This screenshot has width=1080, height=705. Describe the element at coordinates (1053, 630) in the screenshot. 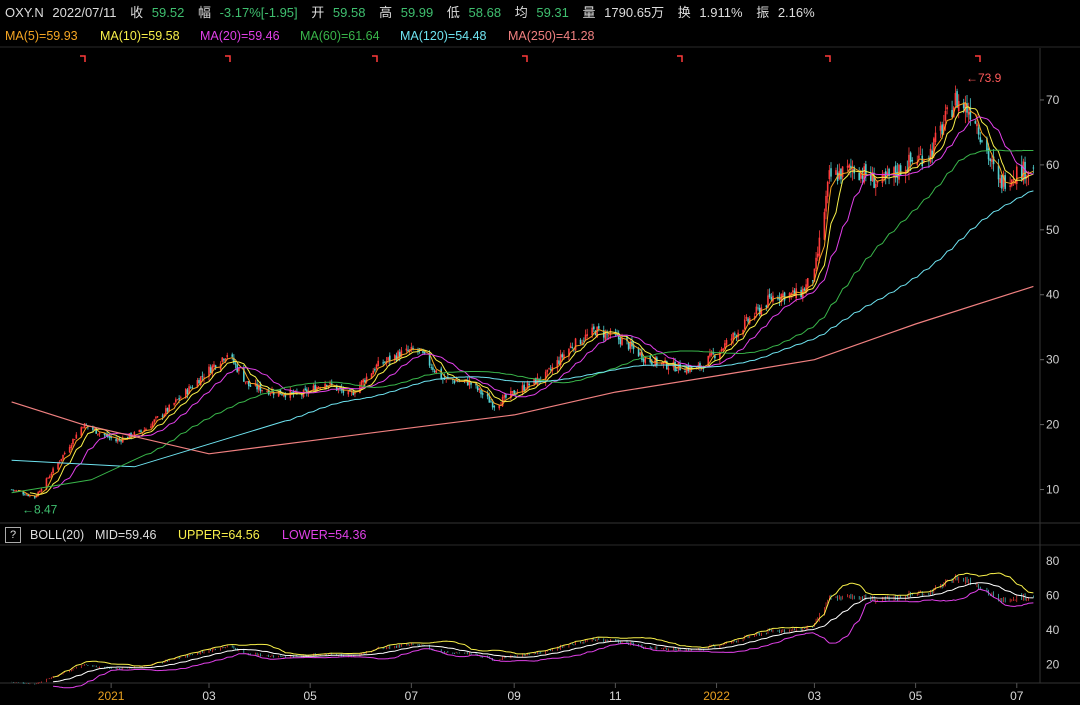

I see `y-tick-sub: 40` at that location.